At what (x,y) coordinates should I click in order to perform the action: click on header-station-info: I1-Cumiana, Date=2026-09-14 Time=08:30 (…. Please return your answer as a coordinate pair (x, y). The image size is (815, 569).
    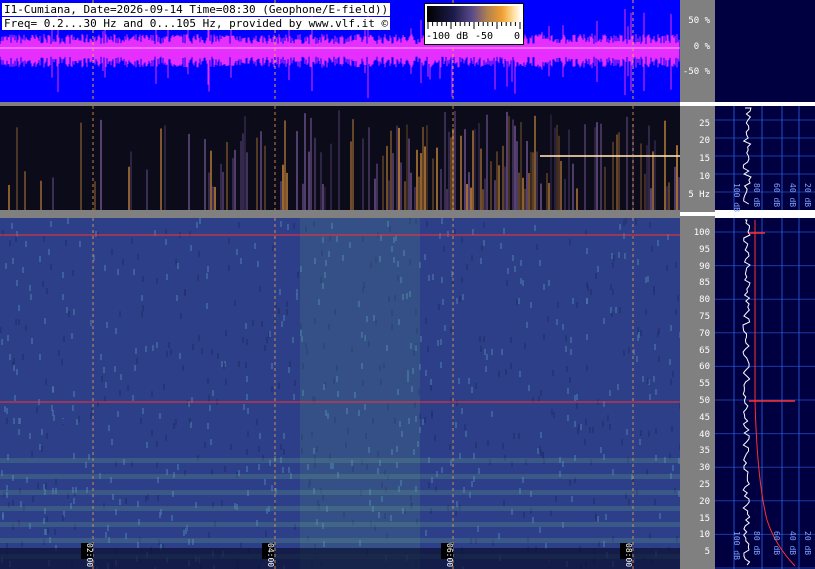
    Looking at the image, I should click on (196, 9).